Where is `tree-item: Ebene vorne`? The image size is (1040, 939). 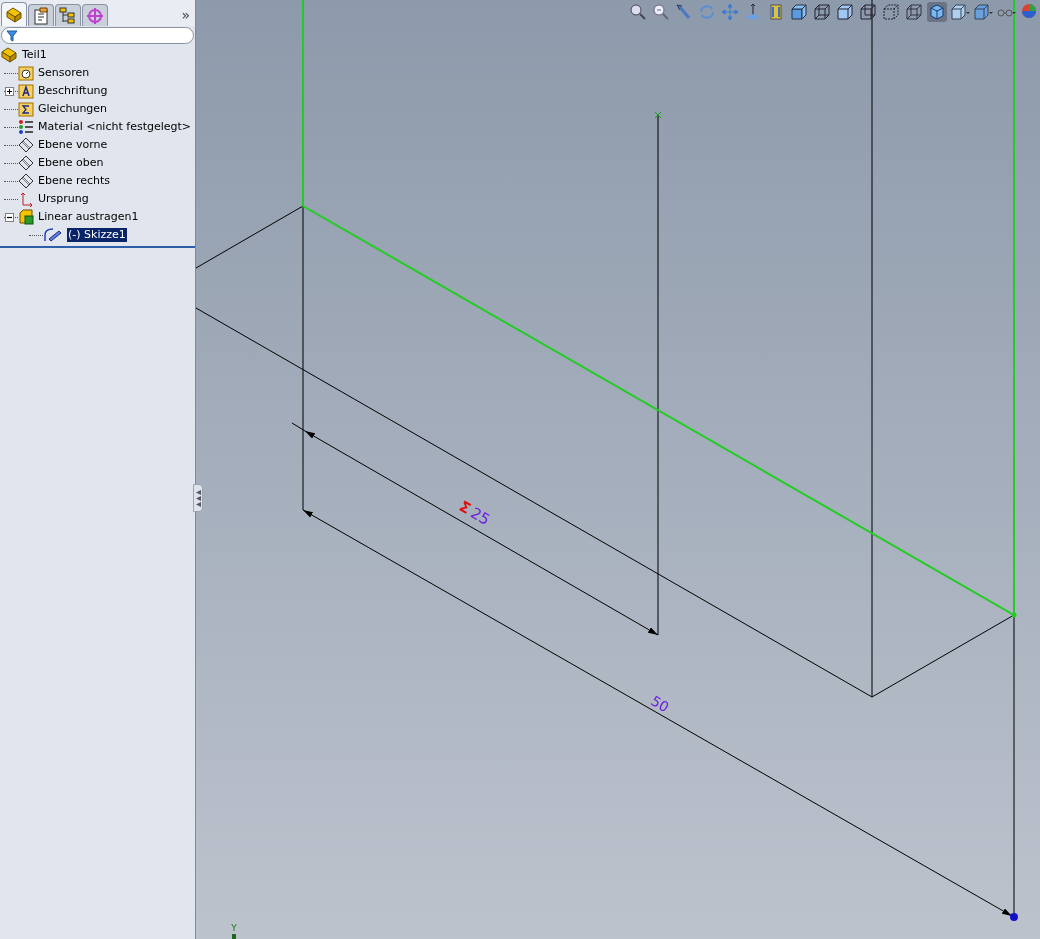
tree-item: Ebene vorne is located at coordinates (73, 145).